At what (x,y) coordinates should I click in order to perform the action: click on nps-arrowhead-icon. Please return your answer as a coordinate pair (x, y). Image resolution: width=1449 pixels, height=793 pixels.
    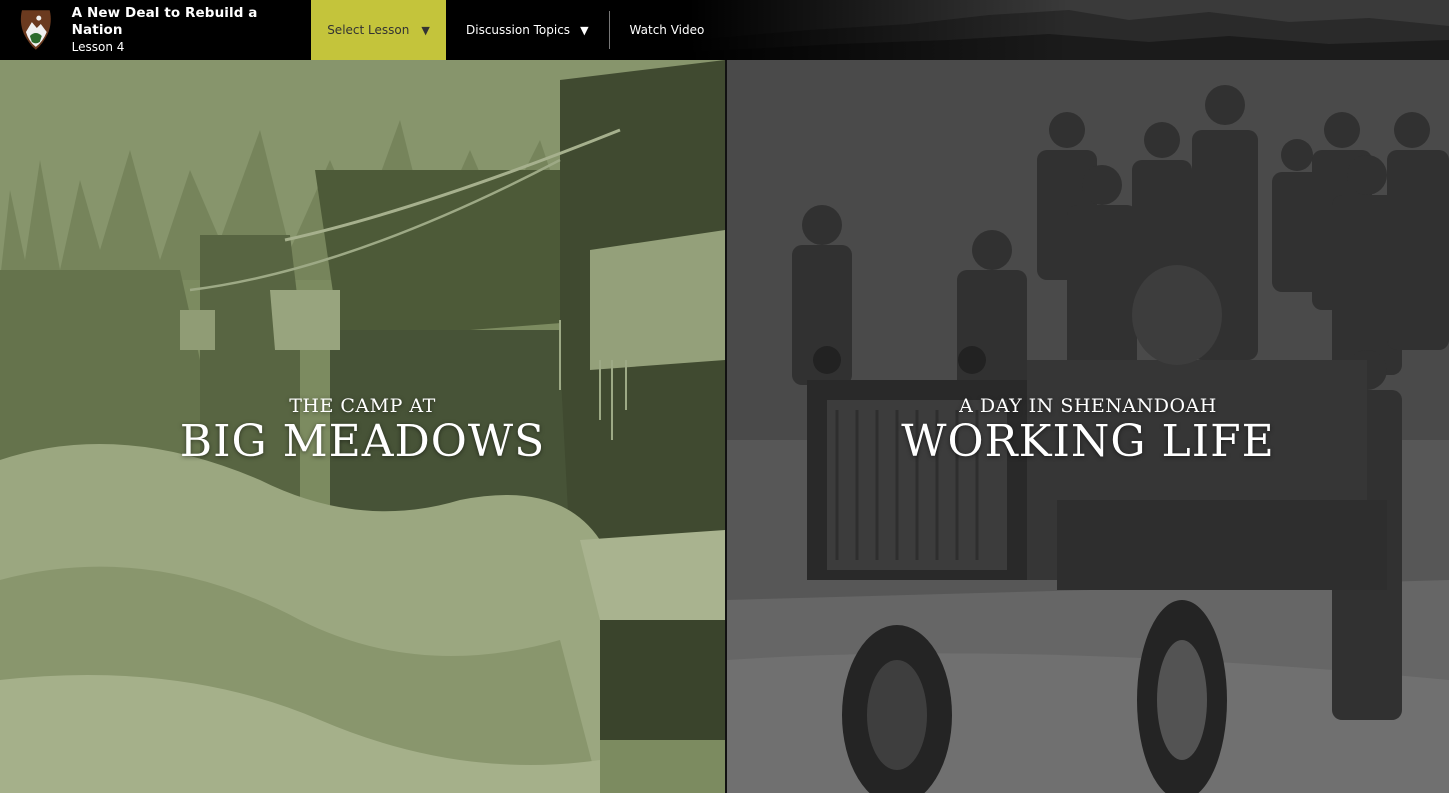
    Looking at the image, I should click on (35, 30).